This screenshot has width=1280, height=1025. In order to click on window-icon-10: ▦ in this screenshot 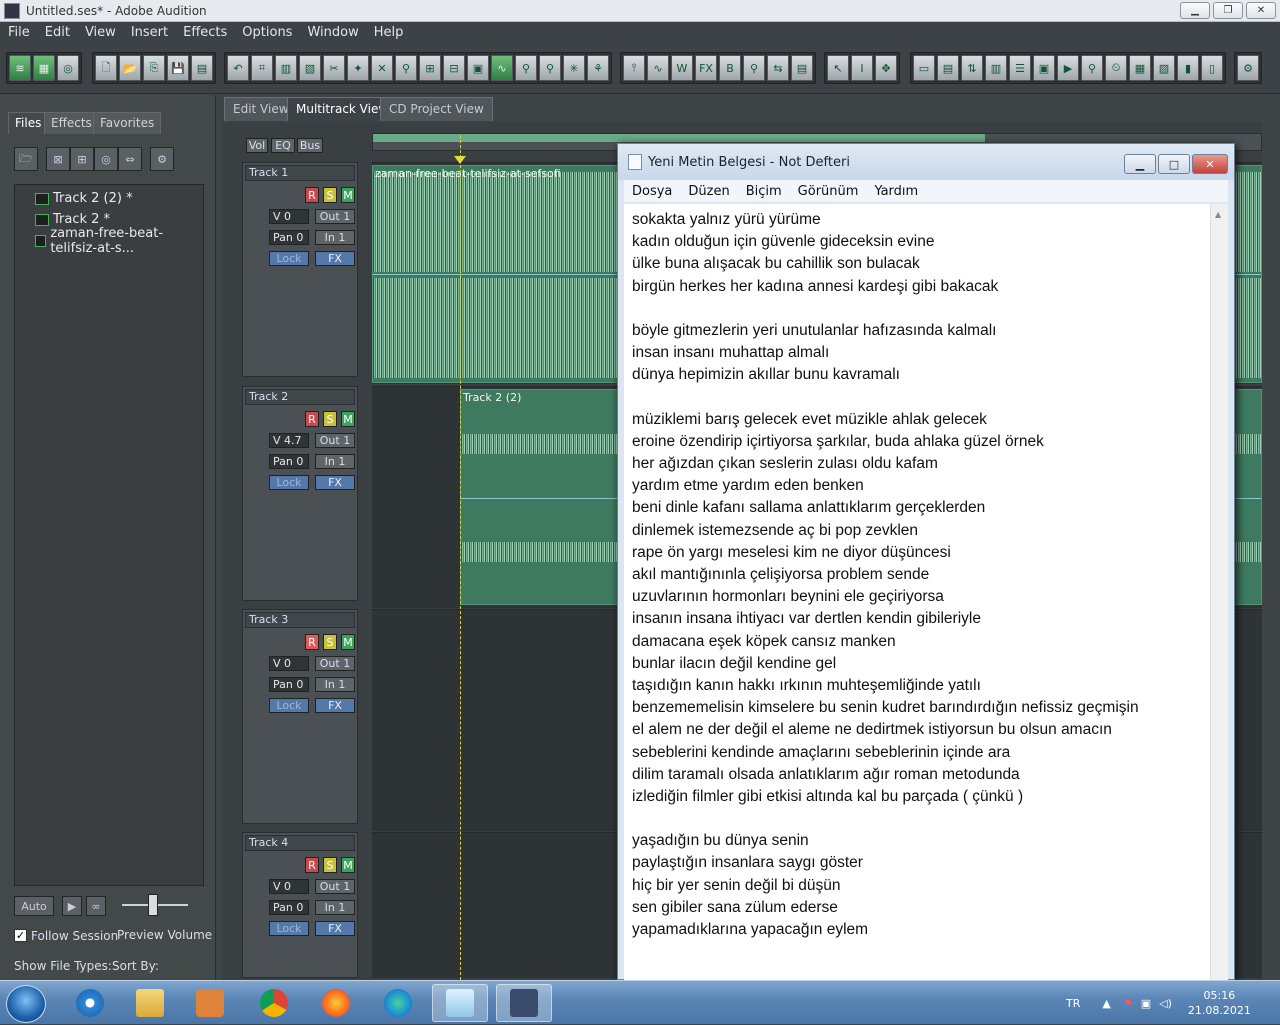, I will do `click(1140, 68)`.